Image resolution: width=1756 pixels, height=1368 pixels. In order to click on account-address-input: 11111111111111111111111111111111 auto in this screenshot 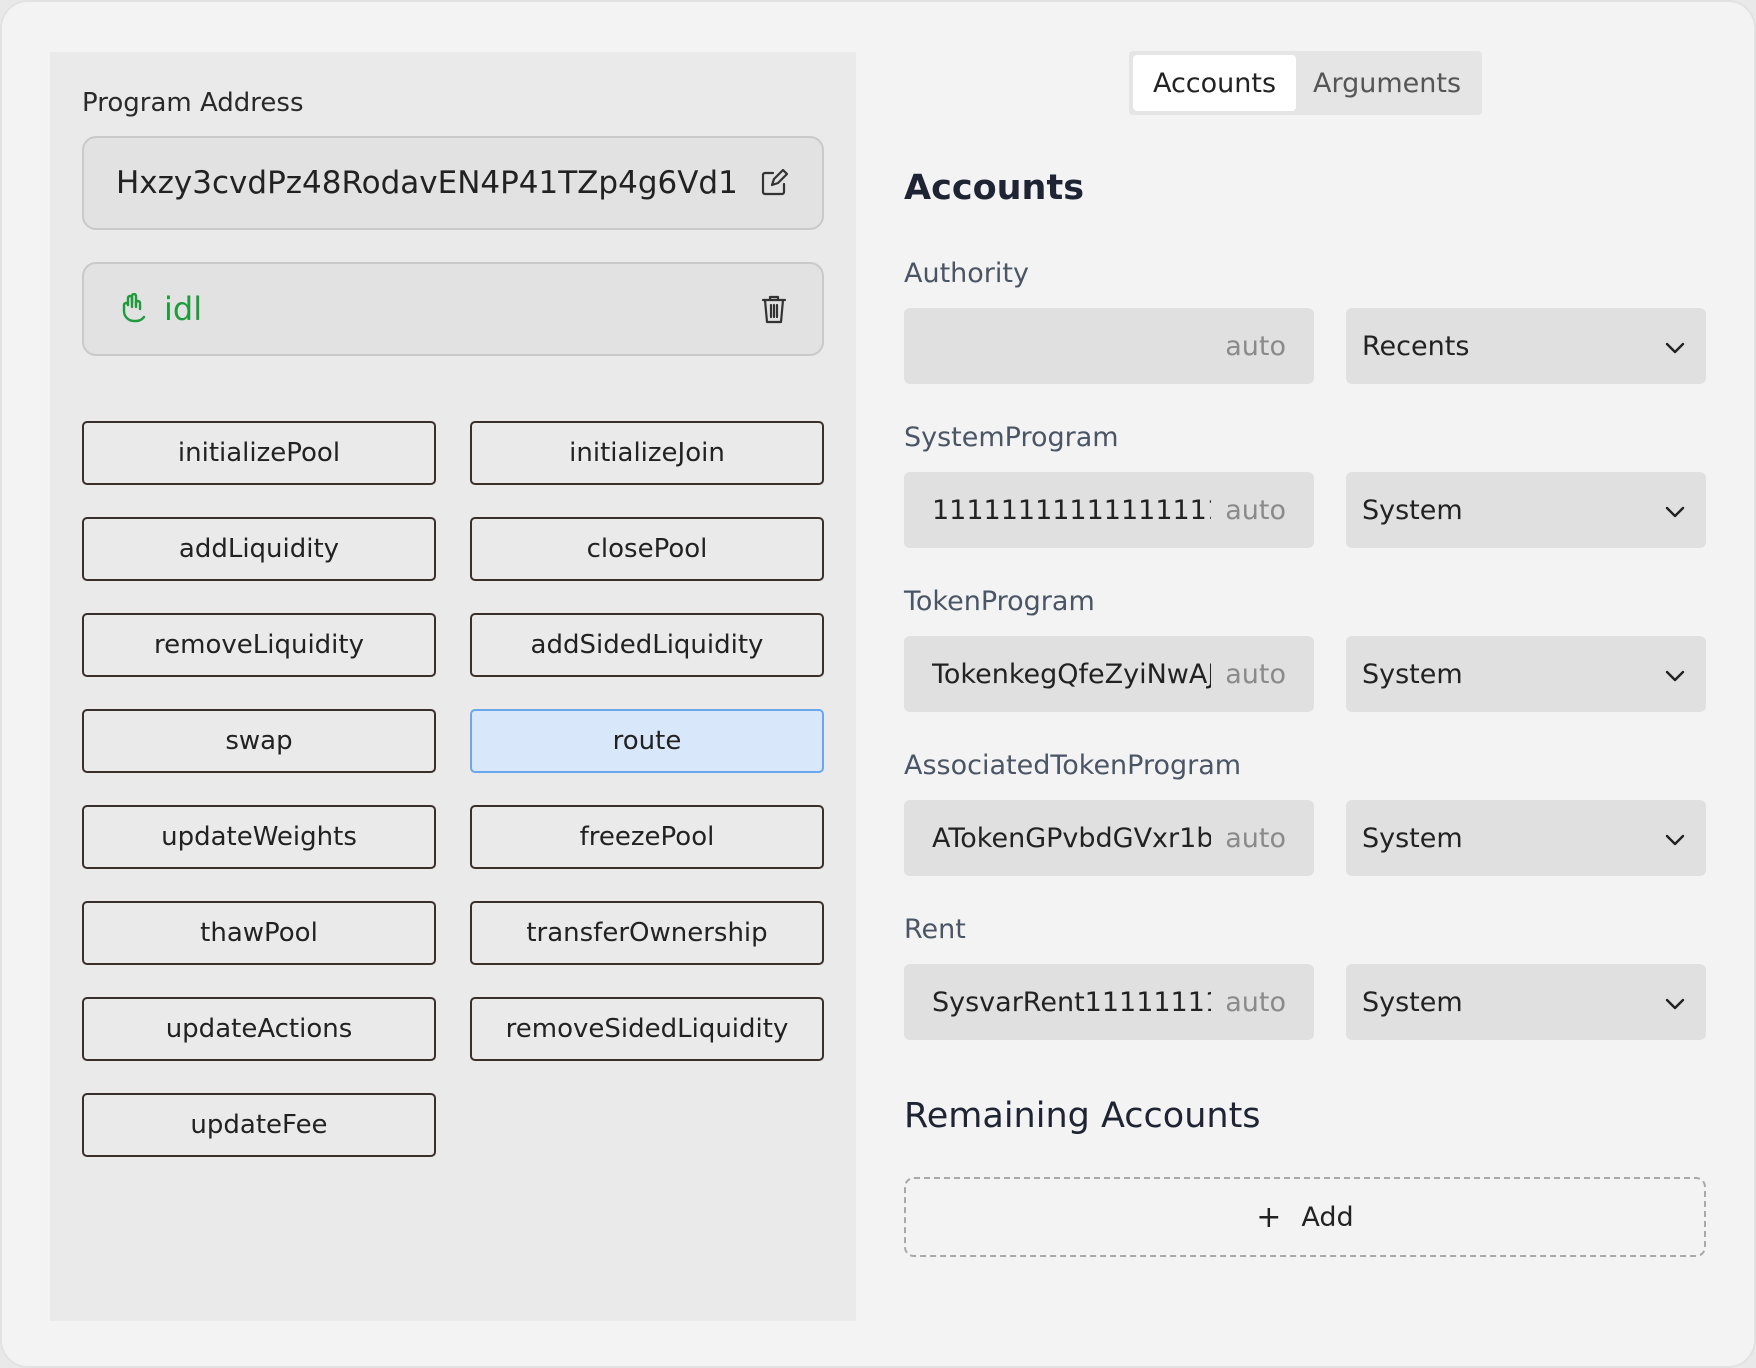, I will do `click(1109, 510)`.